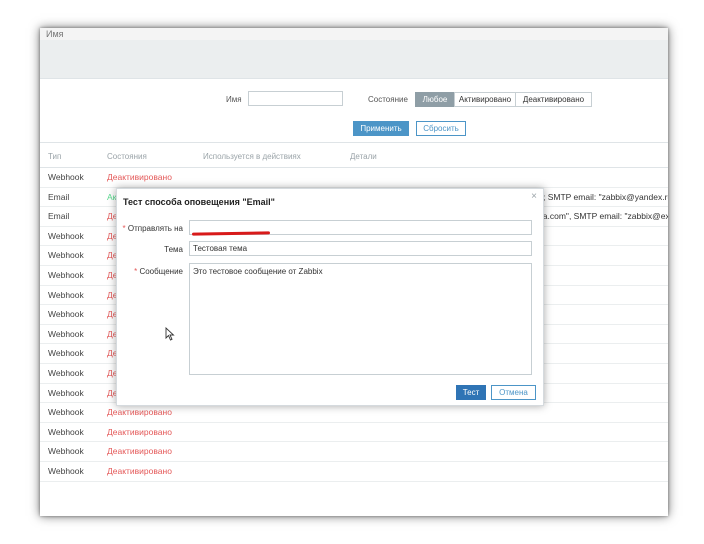 The height and width of the screenshot is (544, 704). I want to click on message-label-text: Сообщение, so click(161, 271).